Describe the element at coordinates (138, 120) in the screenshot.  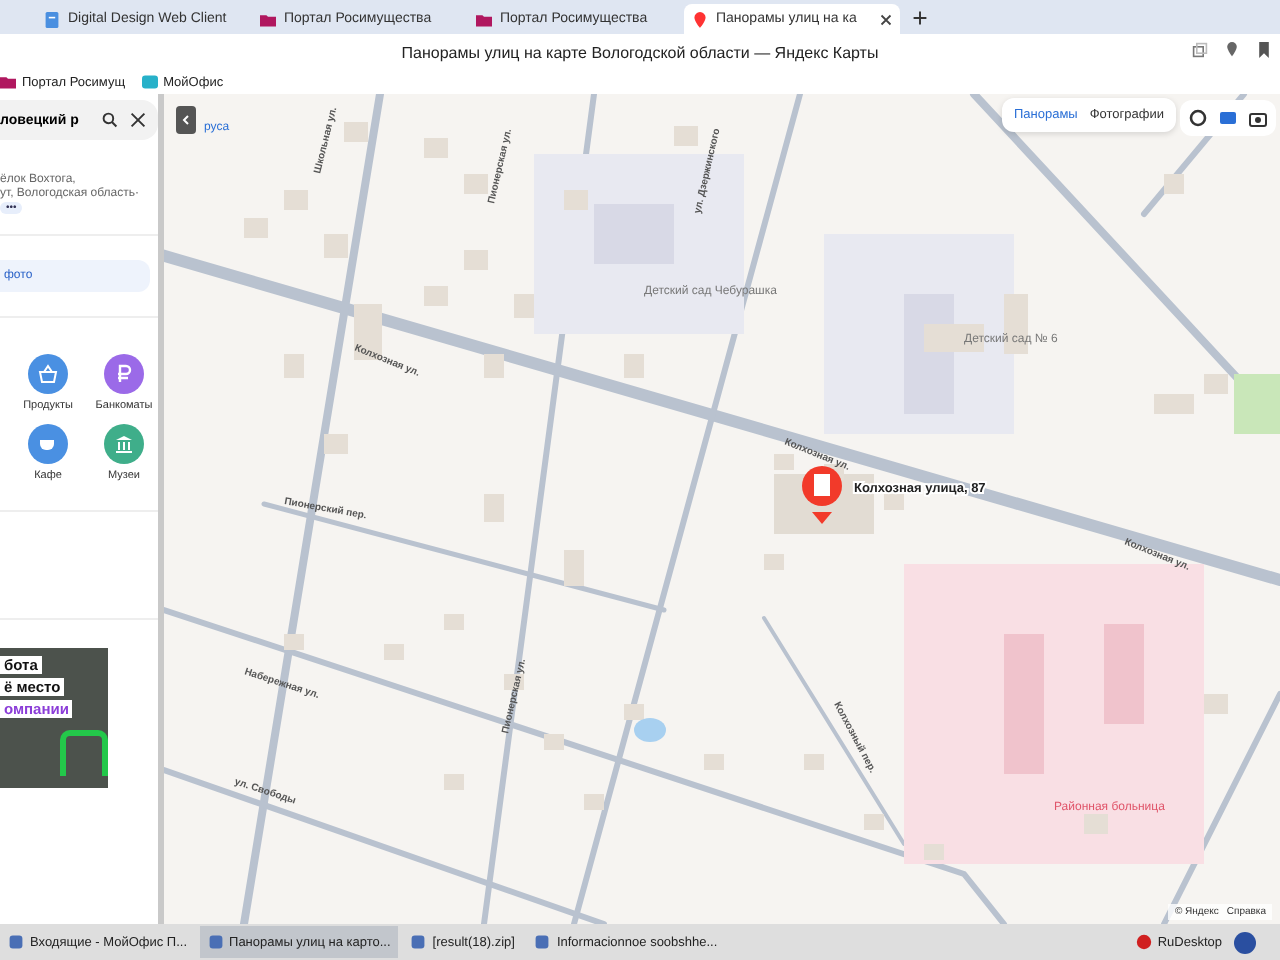
I see `close-icon` at that location.